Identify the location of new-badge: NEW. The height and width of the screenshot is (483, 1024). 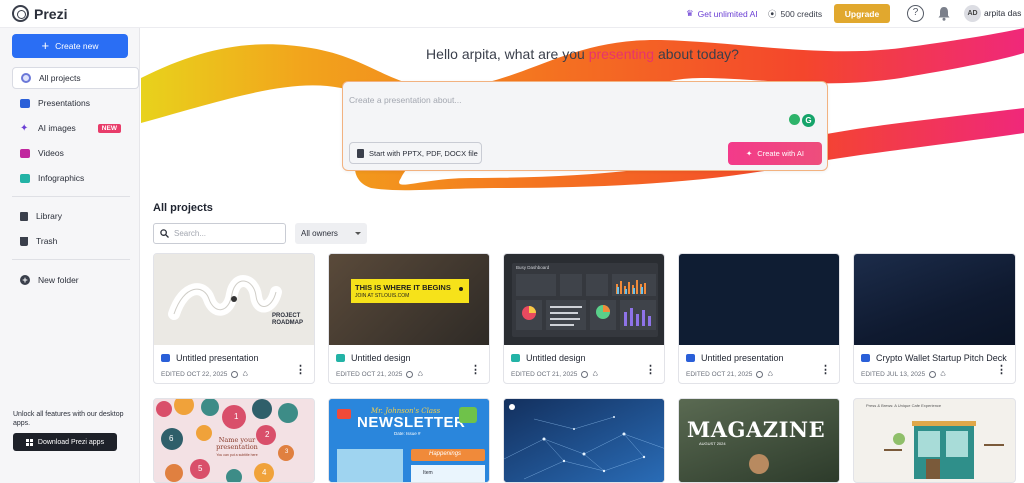
(109, 128).